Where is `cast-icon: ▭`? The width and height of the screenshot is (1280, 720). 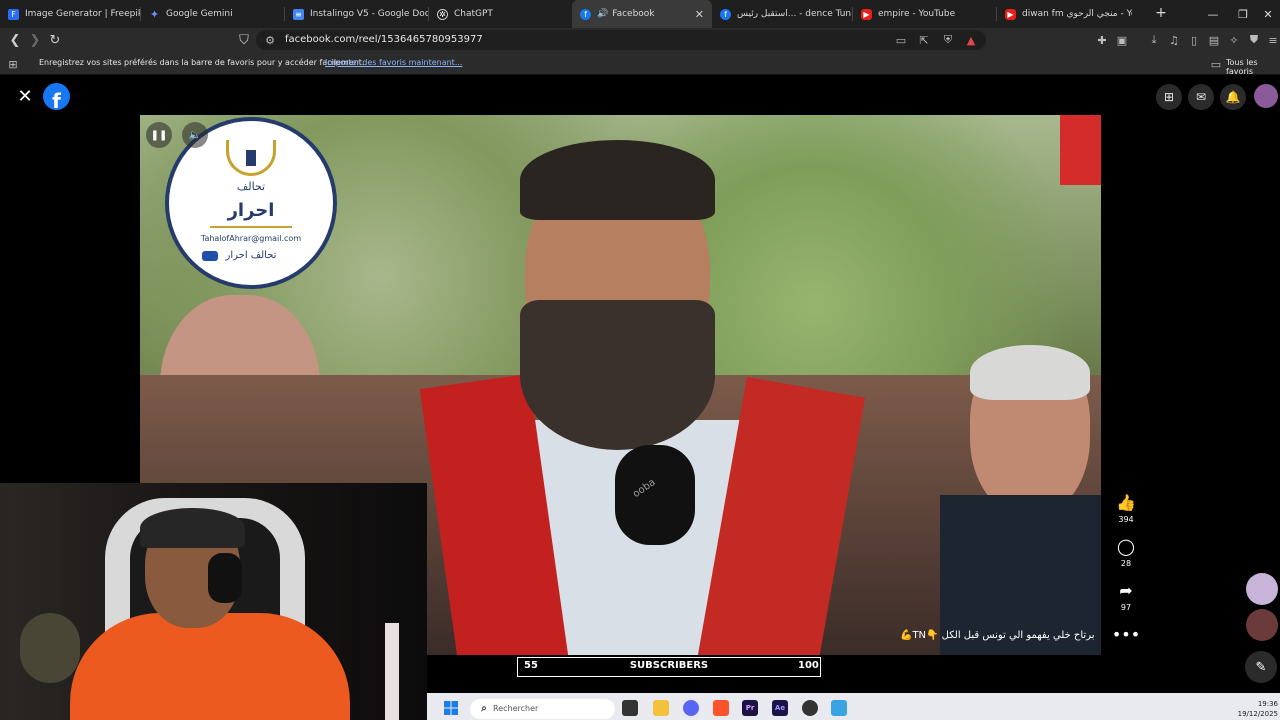 cast-icon: ▭ is located at coordinates (901, 40).